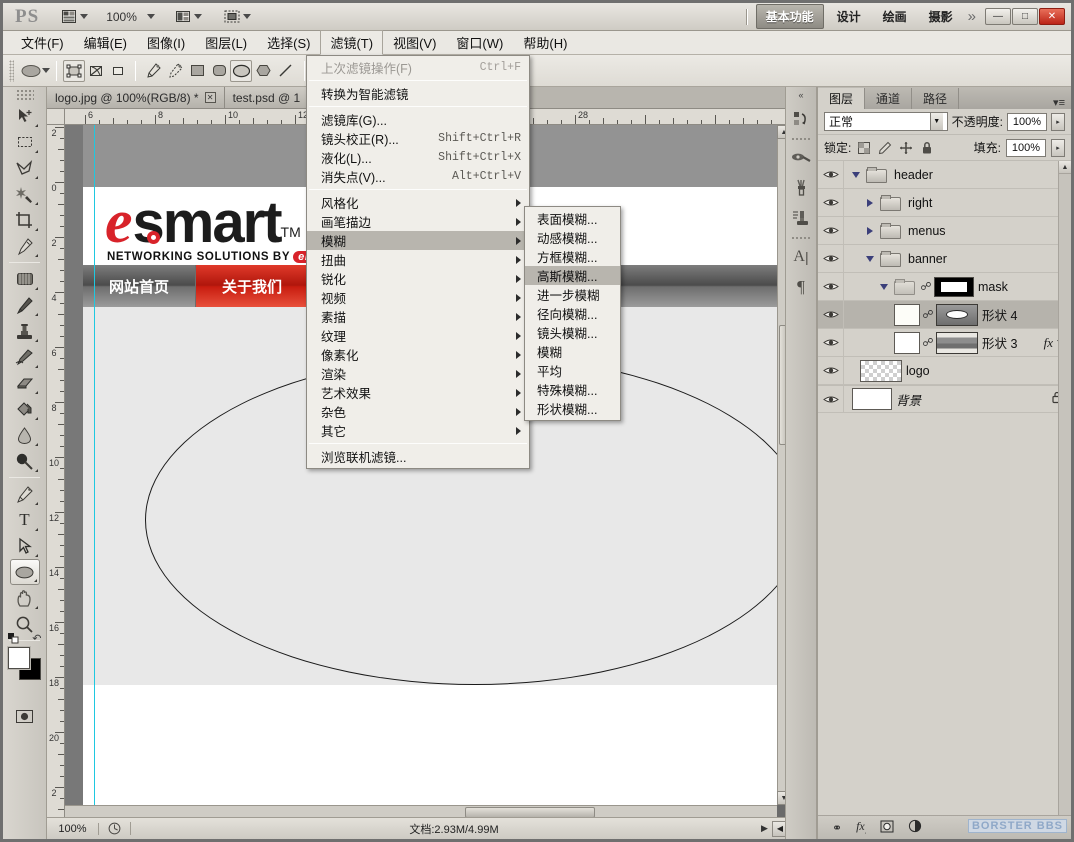 The height and width of the screenshot is (842, 1074). What do you see at coordinates (418, 93) in the screenshot?
I see `menu-item-convert-smart-filter: 转换为智能滤镜` at bounding box center [418, 93].